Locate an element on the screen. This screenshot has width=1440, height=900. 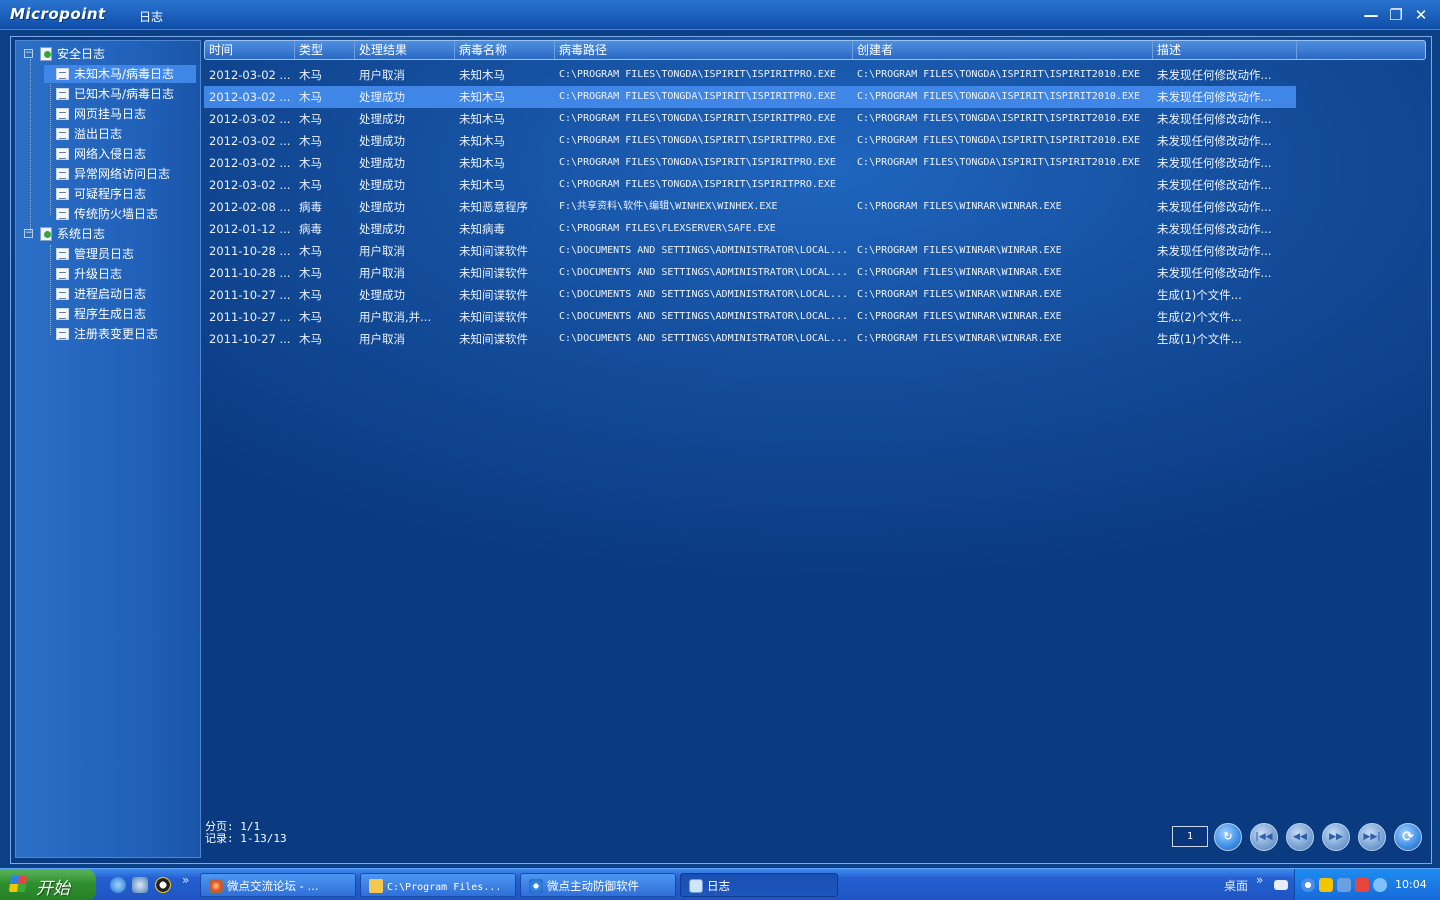
task-label: 日志 is located at coordinates (718, 886).